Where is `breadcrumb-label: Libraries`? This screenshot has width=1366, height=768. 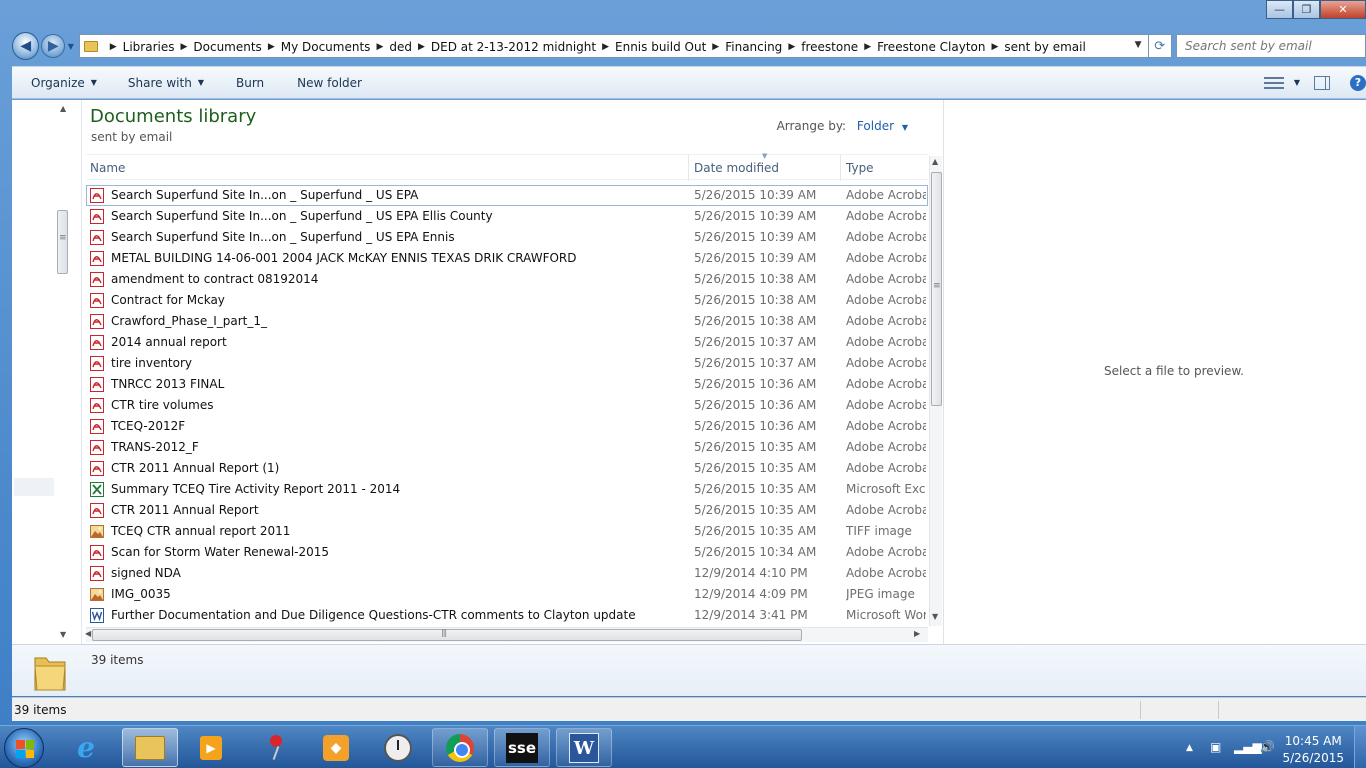
breadcrumb-label: Libraries is located at coordinates (149, 47).